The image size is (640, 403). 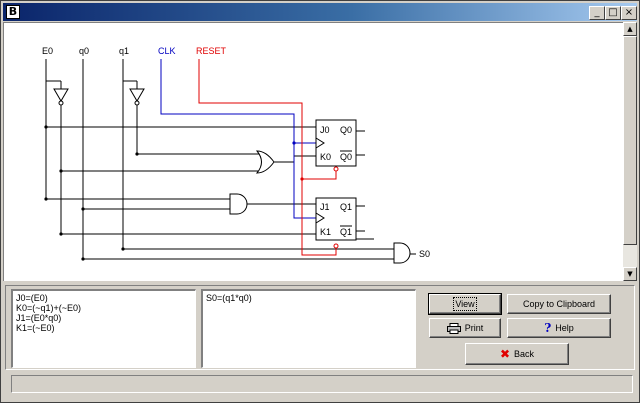 I want to click on app-icon: B, so click(x=13, y=12).